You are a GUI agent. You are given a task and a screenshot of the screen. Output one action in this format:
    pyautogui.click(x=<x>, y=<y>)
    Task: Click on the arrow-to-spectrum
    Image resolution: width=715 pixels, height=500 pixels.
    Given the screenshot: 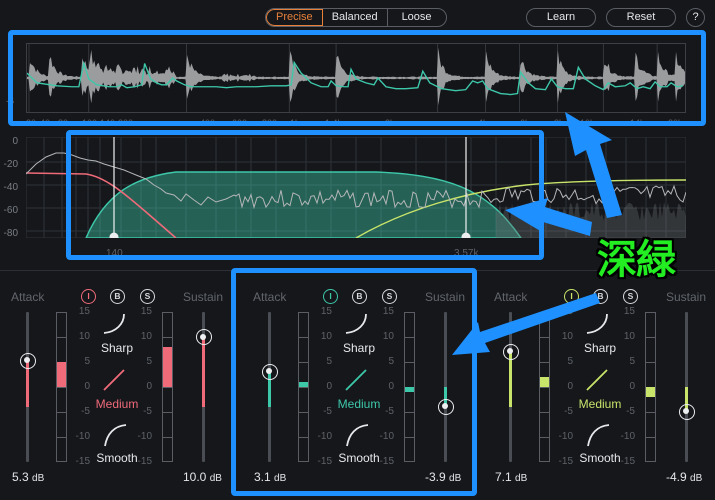 What is the action you would take?
    pyautogui.click(x=548, y=217)
    